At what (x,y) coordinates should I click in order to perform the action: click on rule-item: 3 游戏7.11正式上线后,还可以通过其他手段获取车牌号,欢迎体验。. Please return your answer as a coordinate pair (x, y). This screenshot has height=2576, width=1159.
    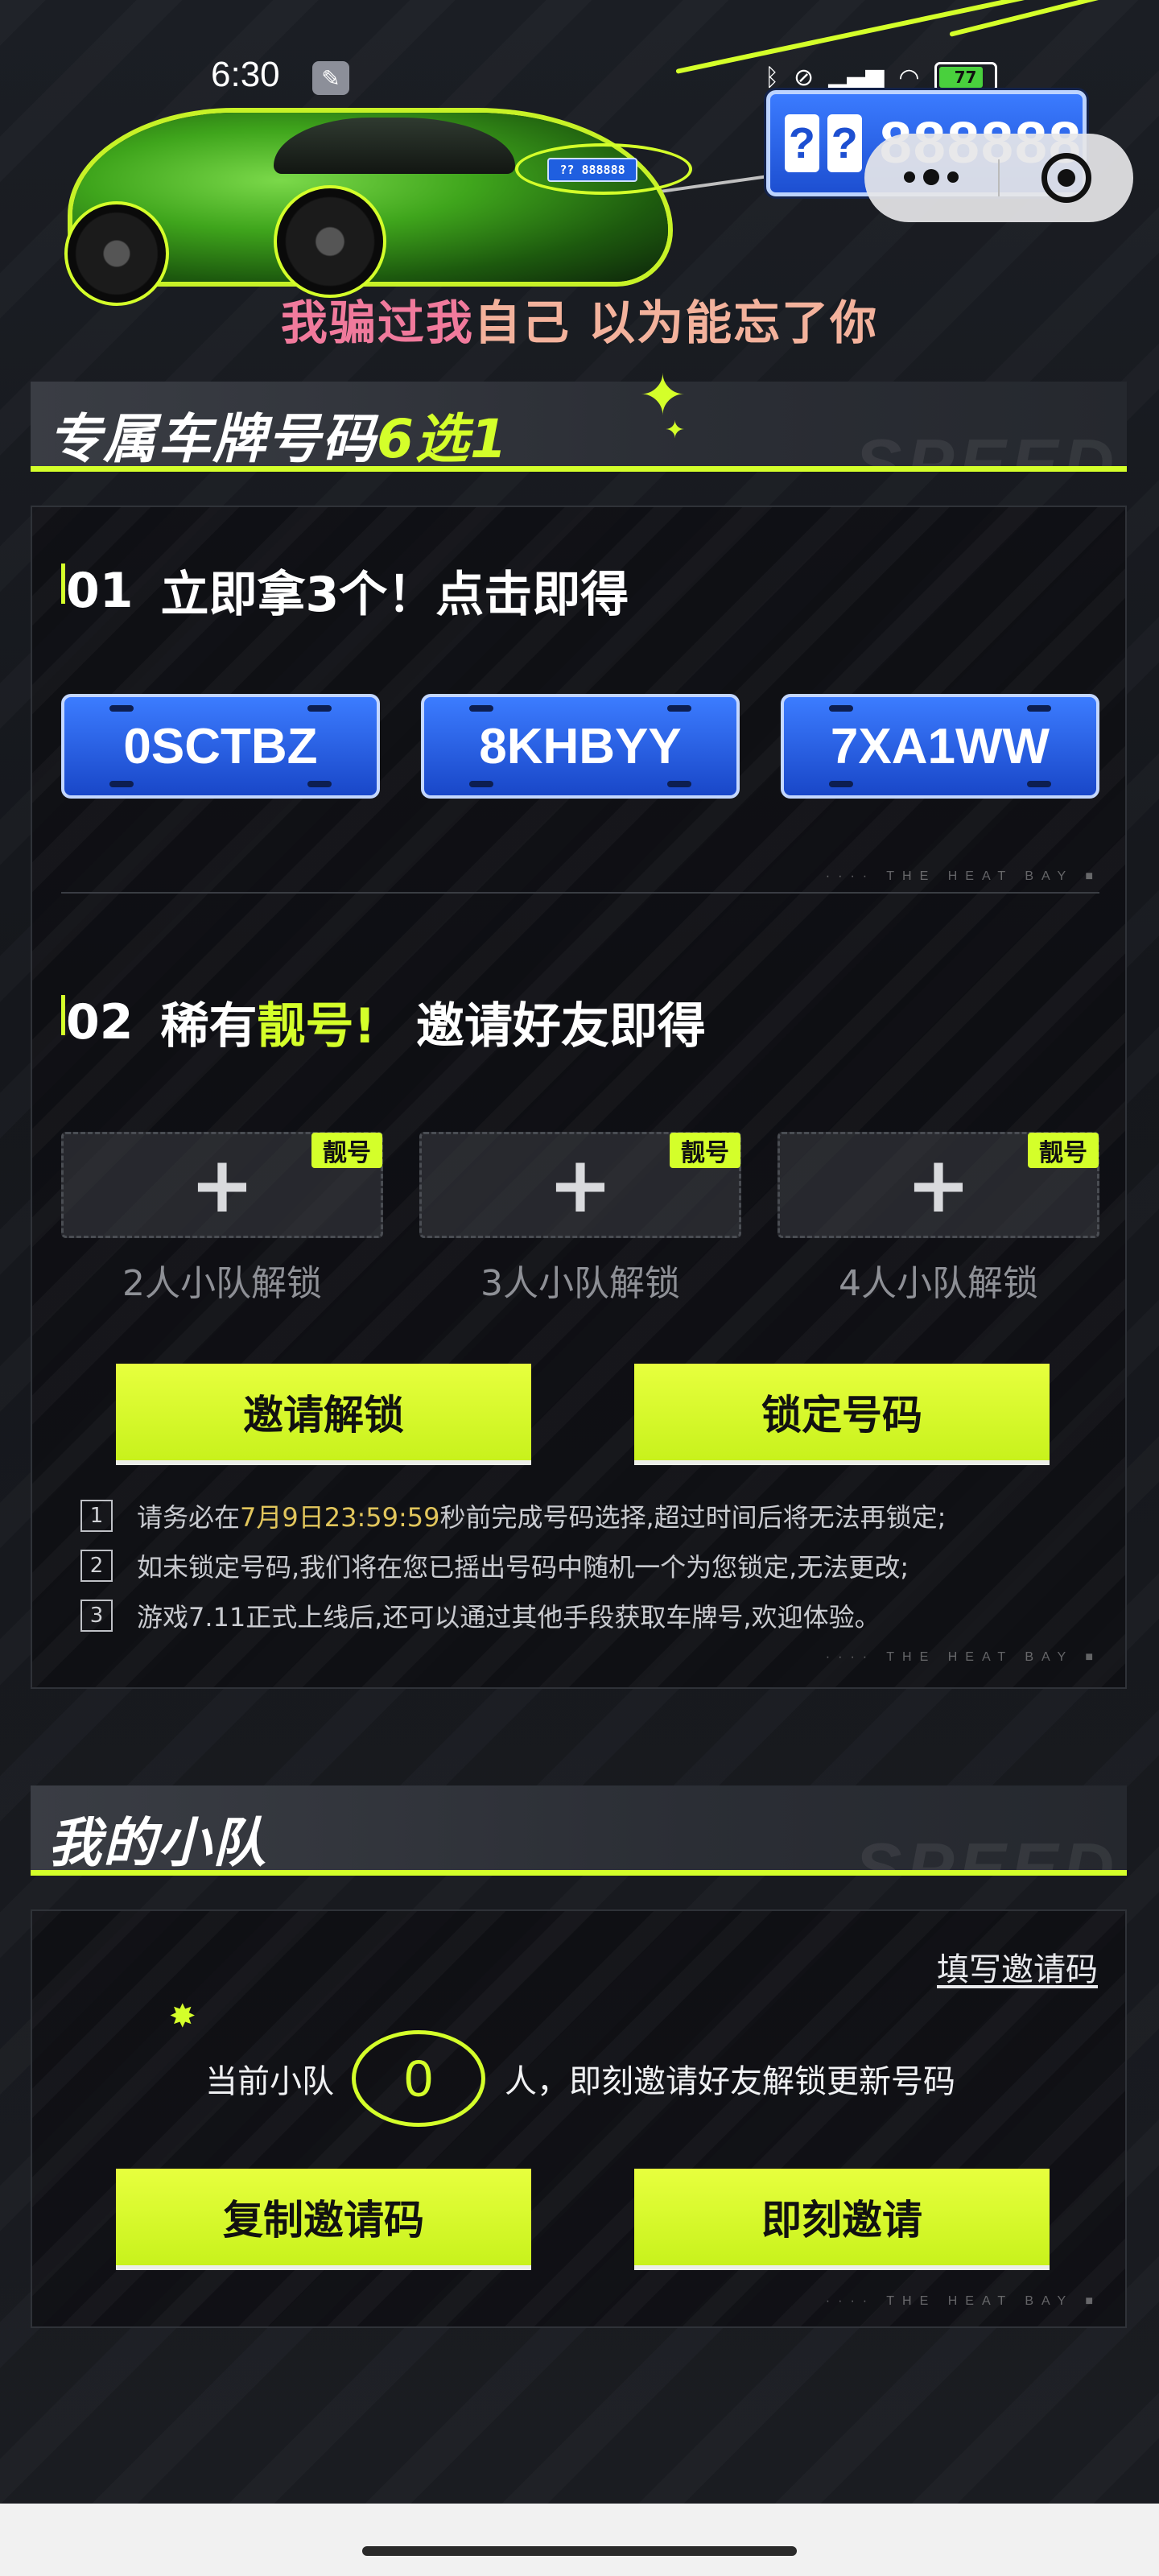
    Looking at the image, I should click on (587, 1616).